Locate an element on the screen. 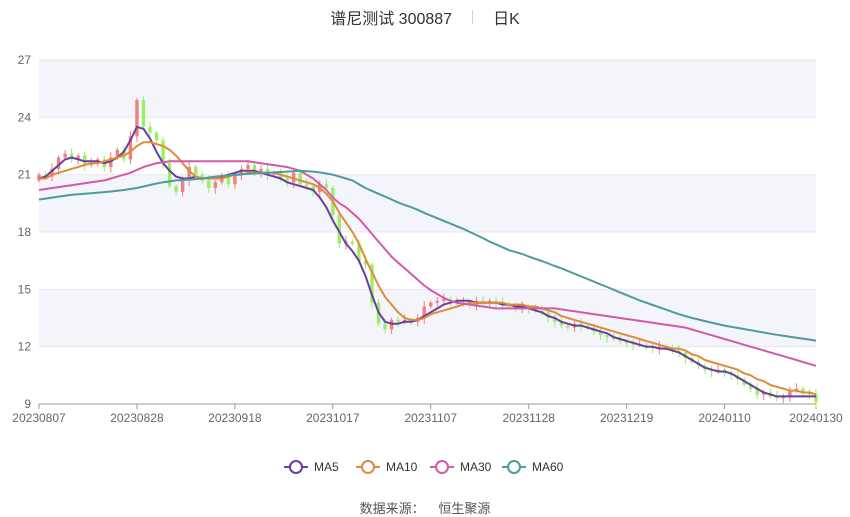 Image resolution: width=850 pixels, height=517 pixels. legend-label: MA60 is located at coordinates (548, 467).